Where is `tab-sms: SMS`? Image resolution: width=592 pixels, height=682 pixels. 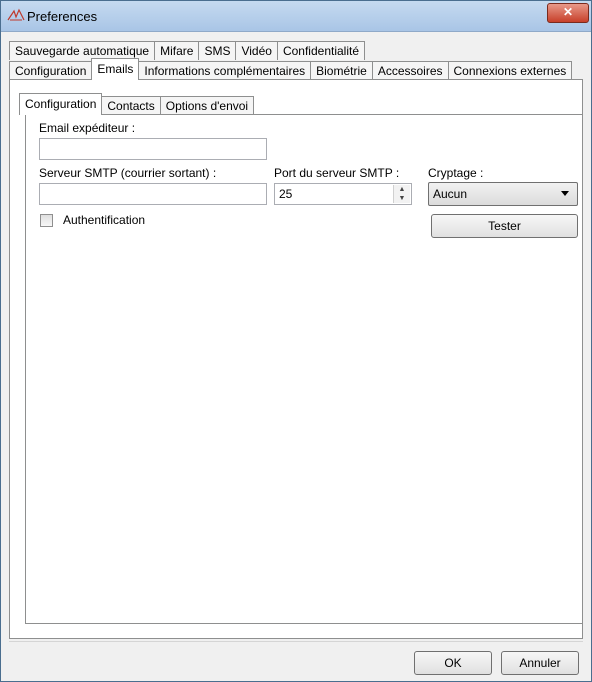
tab-sms: SMS is located at coordinates (217, 50).